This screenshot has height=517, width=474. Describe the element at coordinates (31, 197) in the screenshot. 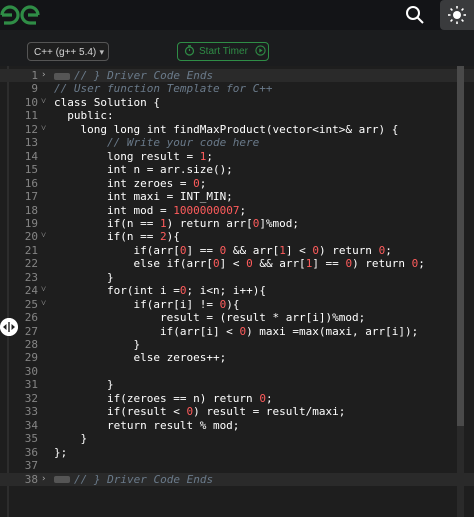

I see `line-number: 17` at that location.